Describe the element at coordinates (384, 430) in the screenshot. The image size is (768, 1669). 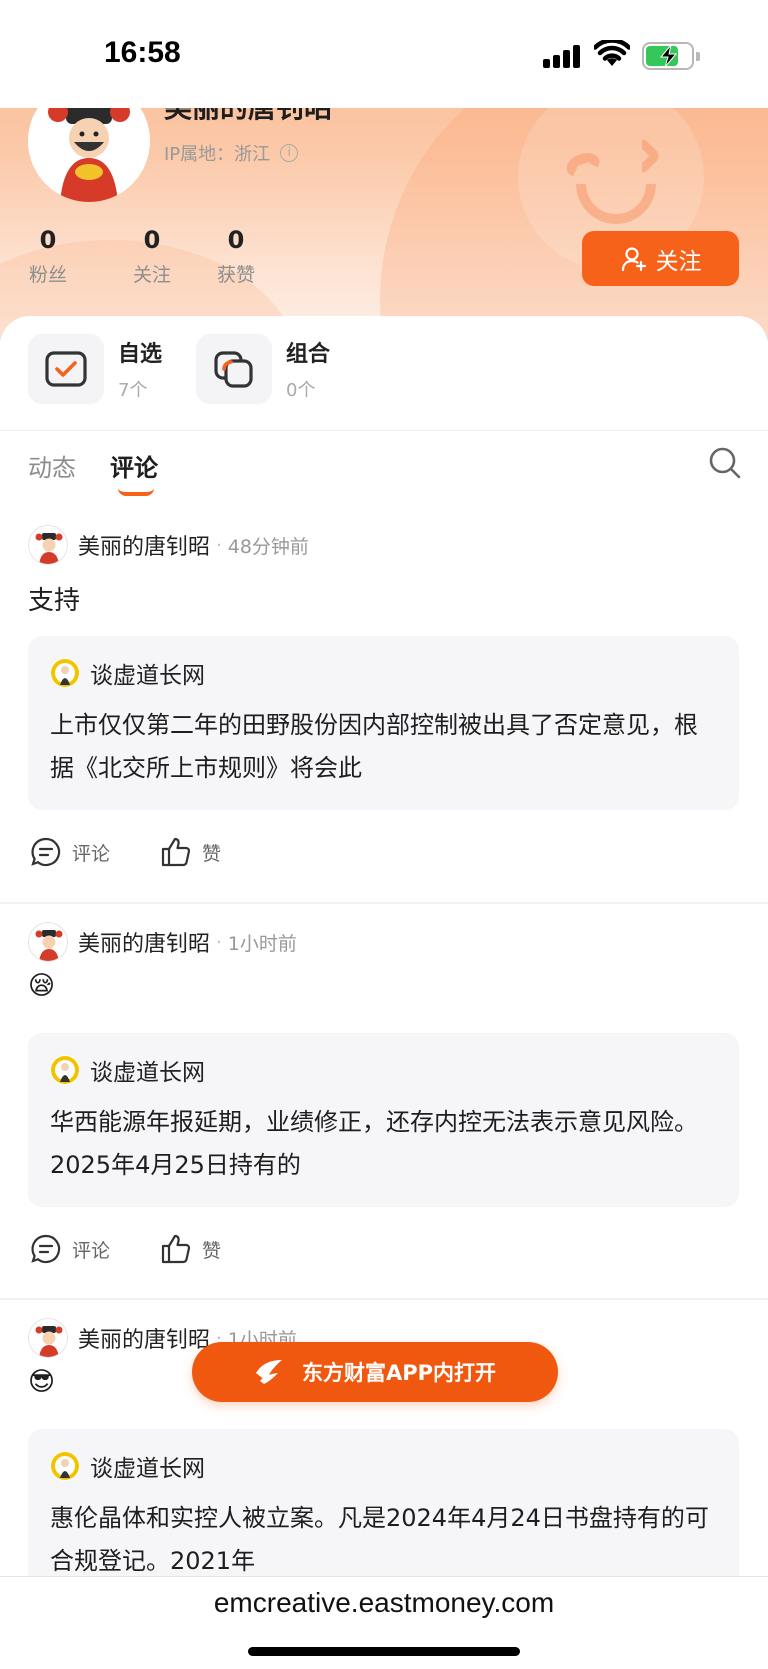
I see `section-divider` at that location.